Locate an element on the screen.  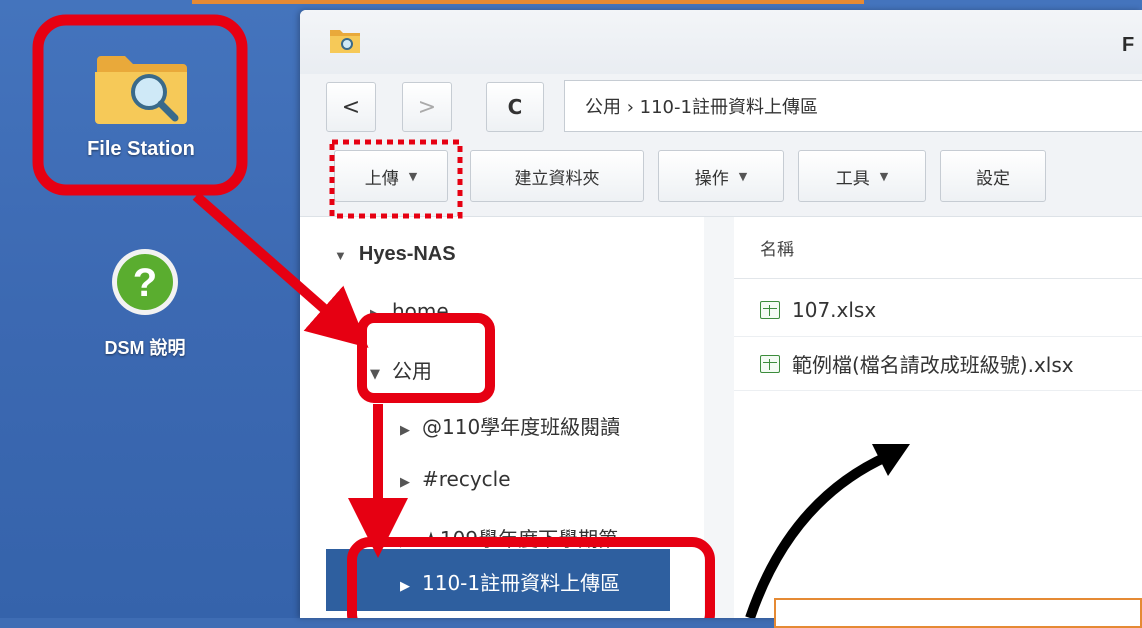
window-title: F is located at coordinates (1128, 45).